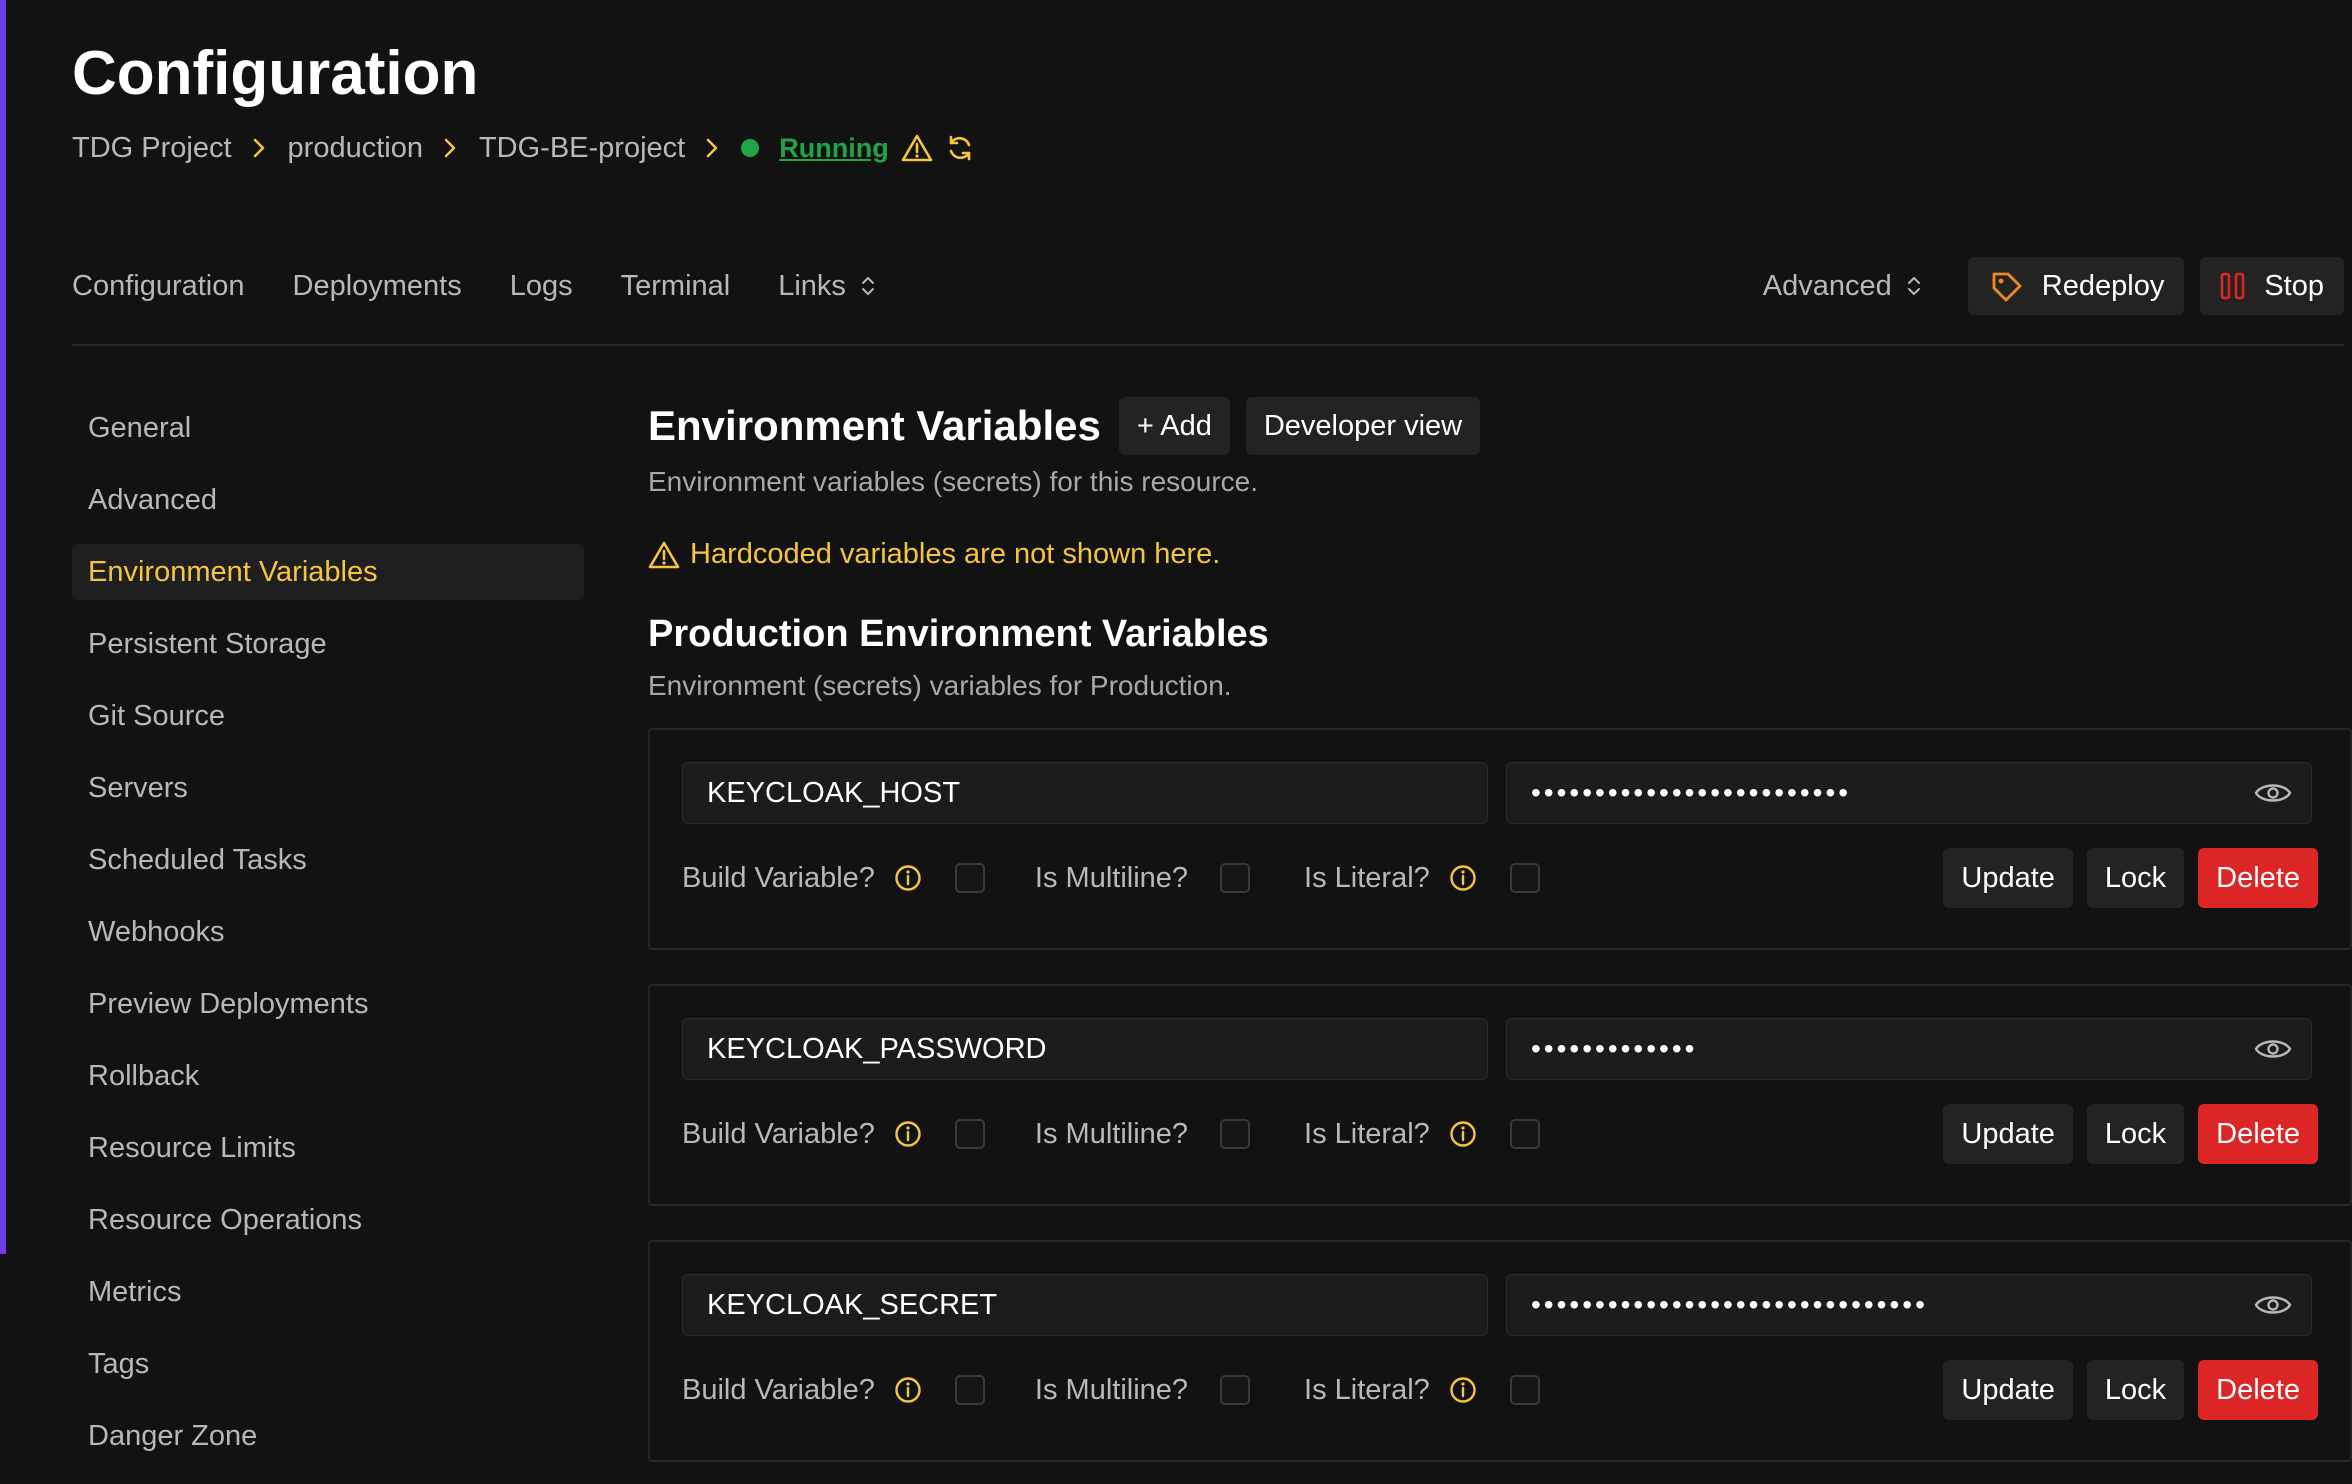 The width and height of the screenshot is (2352, 1484). Describe the element at coordinates (328, 932) in the screenshot. I see `sidebar-item-webhooks: Webhooks` at that location.